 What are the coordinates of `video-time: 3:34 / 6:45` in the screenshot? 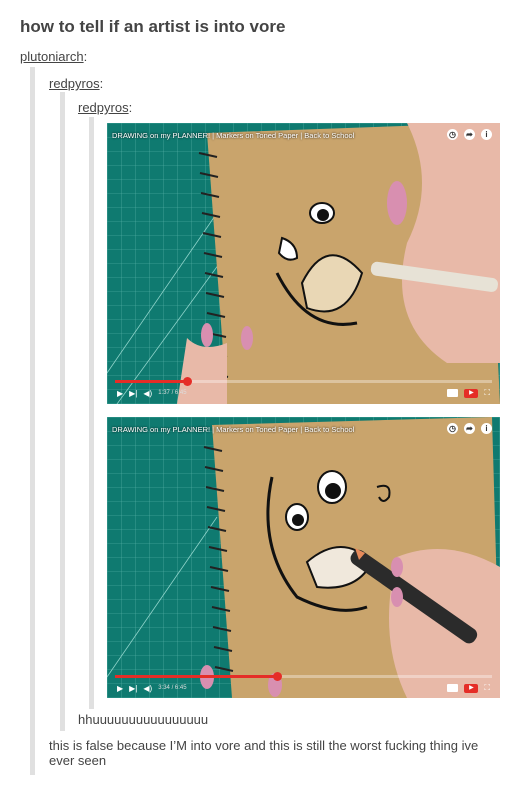 It's located at (172, 688).